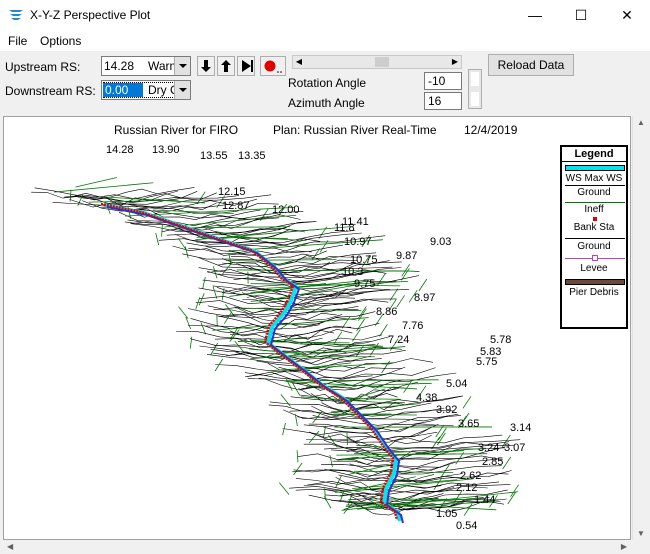 This screenshot has height=554, width=650. What do you see at coordinates (595, 168) in the screenshot?
I see `legend-swatch-ws` at bounding box center [595, 168].